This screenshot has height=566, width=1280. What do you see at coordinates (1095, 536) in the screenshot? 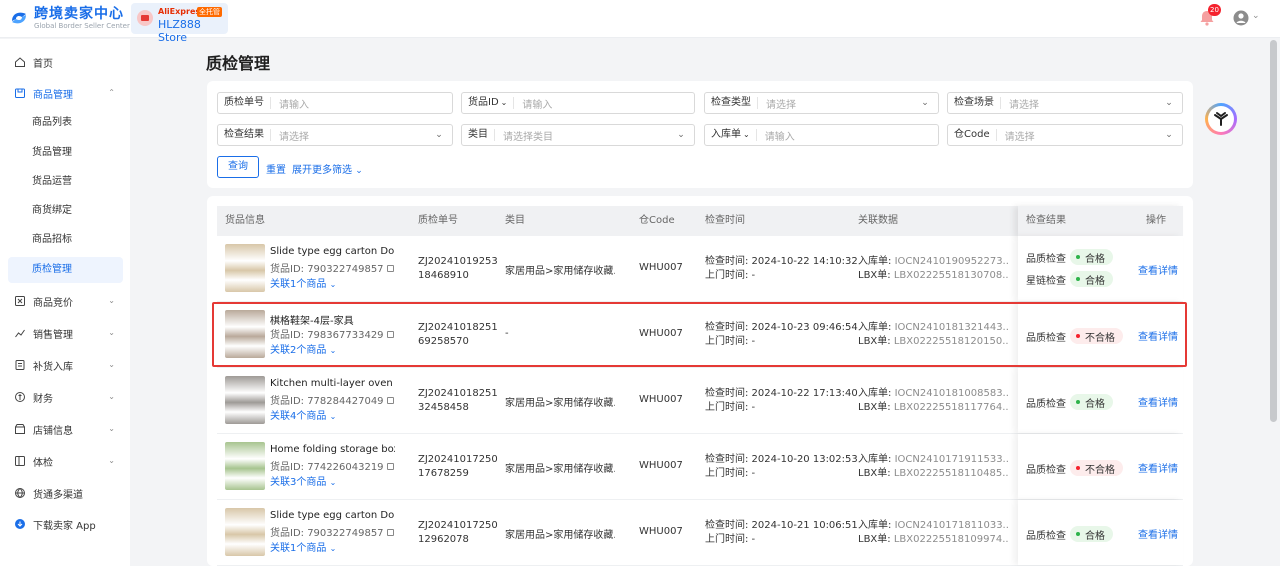
I see `status-text: 合格` at bounding box center [1095, 536].